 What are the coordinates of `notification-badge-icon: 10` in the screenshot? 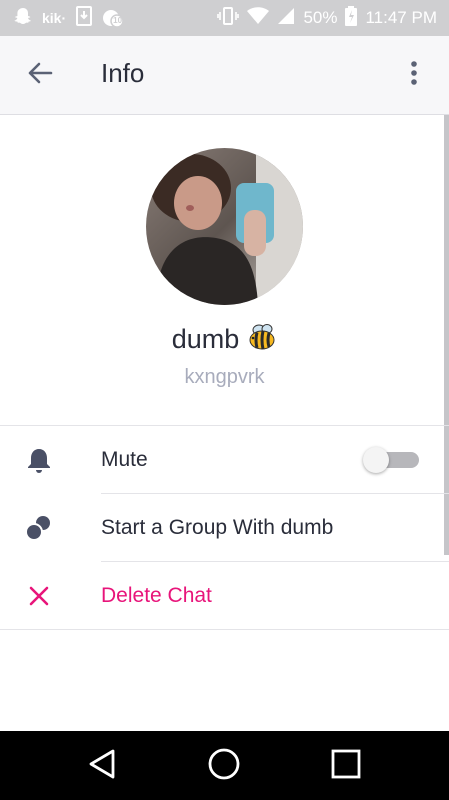 It's located at (113, 18).